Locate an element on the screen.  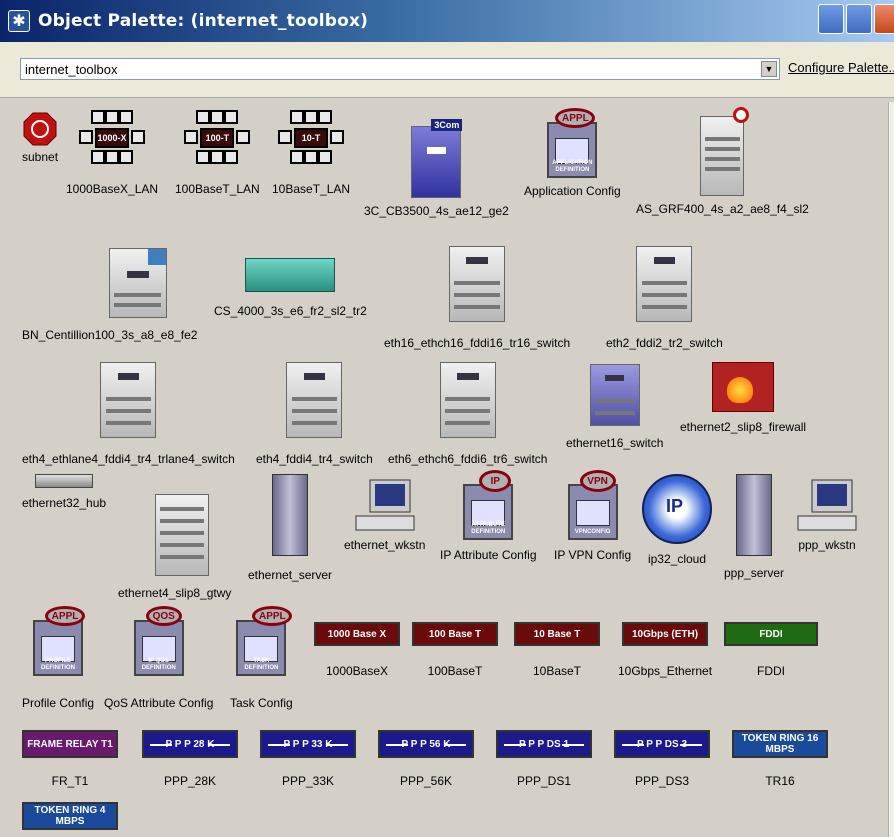
palette-item-as-grf400: AS_GRF400_4s_a2_ae8_f4_sl2 is located at coordinates (722, 161).